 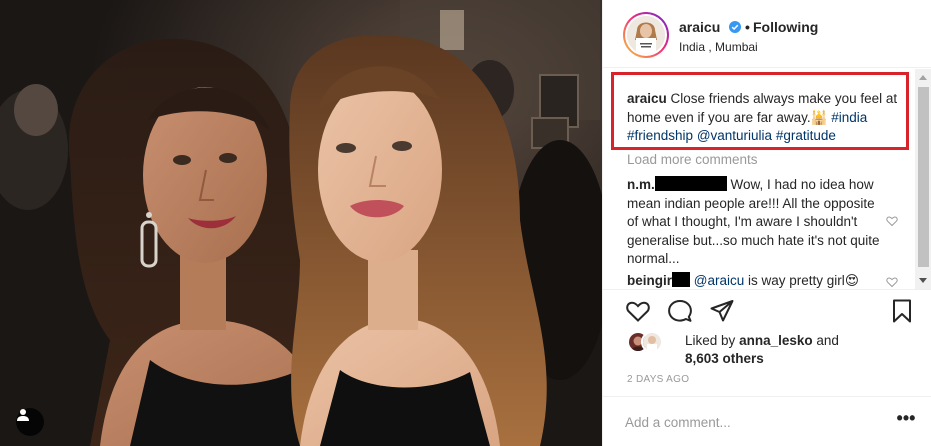 What do you see at coordinates (923, 77) in the screenshot?
I see `scroll-up-arrow-icon` at bounding box center [923, 77].